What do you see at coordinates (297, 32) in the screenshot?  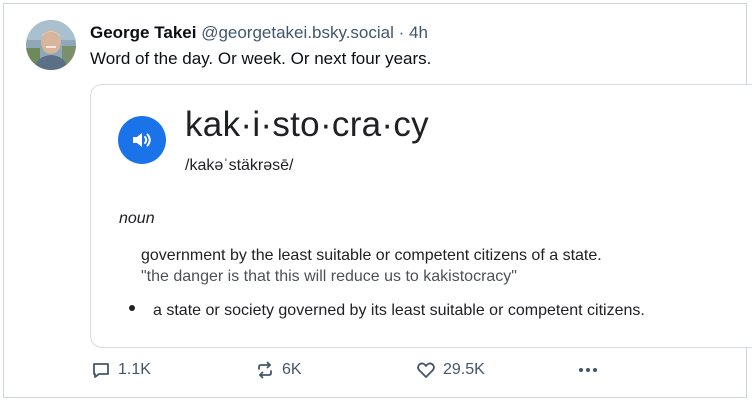 I see `author-handle: @georgetakei.bsky.social` at bounding box center [297, 32].